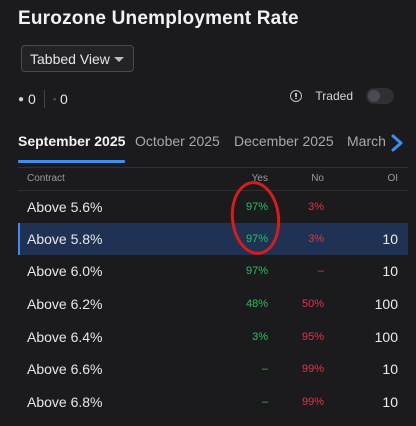  Describe the element at coordinates (65, 304) in the screenshot. I see `contract-name: Above 6.2%` at that location.